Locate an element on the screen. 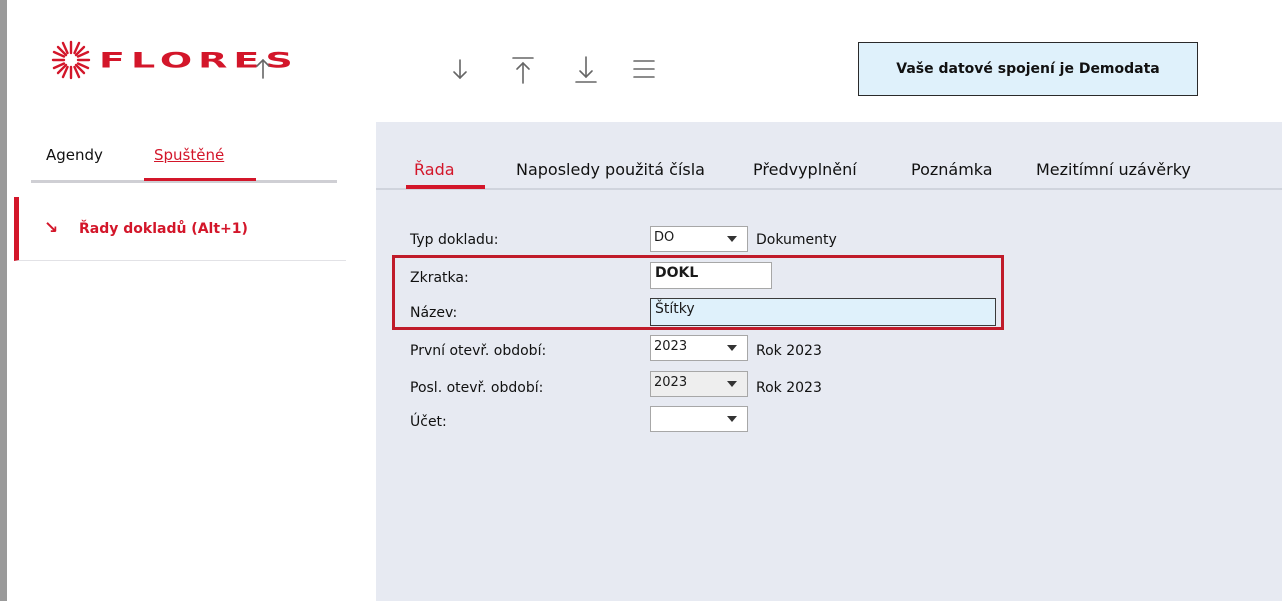  prvni-obdobi-description: Rok 2023 is located at coordinates (789, 351).